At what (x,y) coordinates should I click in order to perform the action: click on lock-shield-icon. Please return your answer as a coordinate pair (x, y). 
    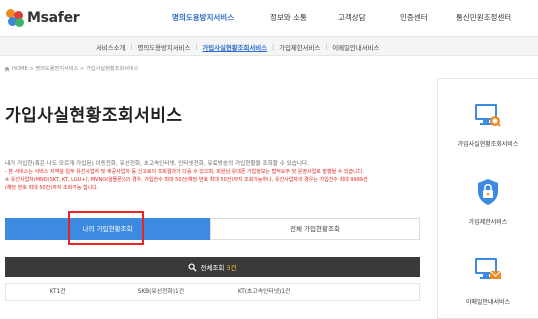
    Looking at the image, I should click on (488, 192).